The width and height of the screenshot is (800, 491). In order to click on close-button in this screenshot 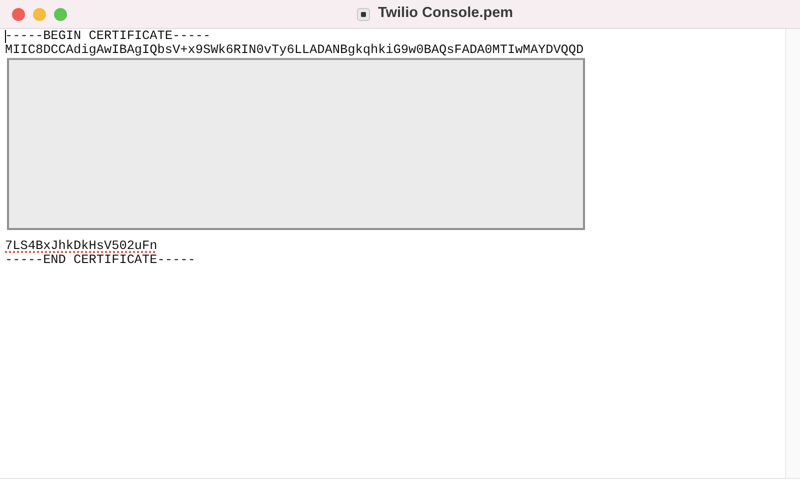, I will do `click(18, 14)`.